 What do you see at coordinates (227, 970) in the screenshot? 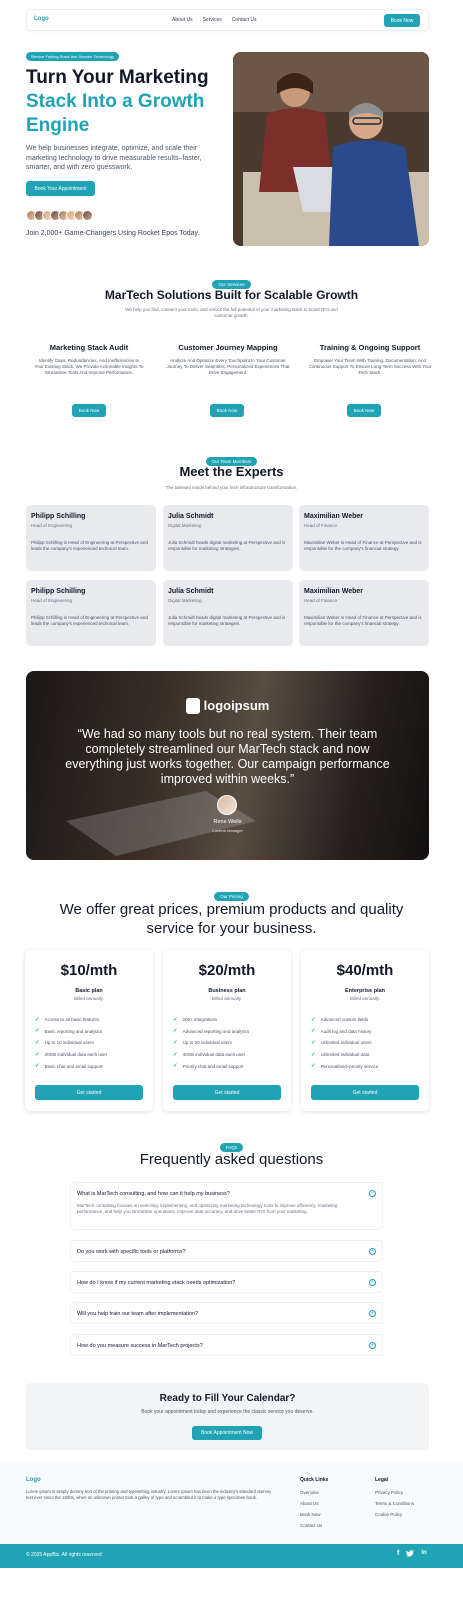
I see `plan-price: $20/mth` at bounding box center [227, 970].